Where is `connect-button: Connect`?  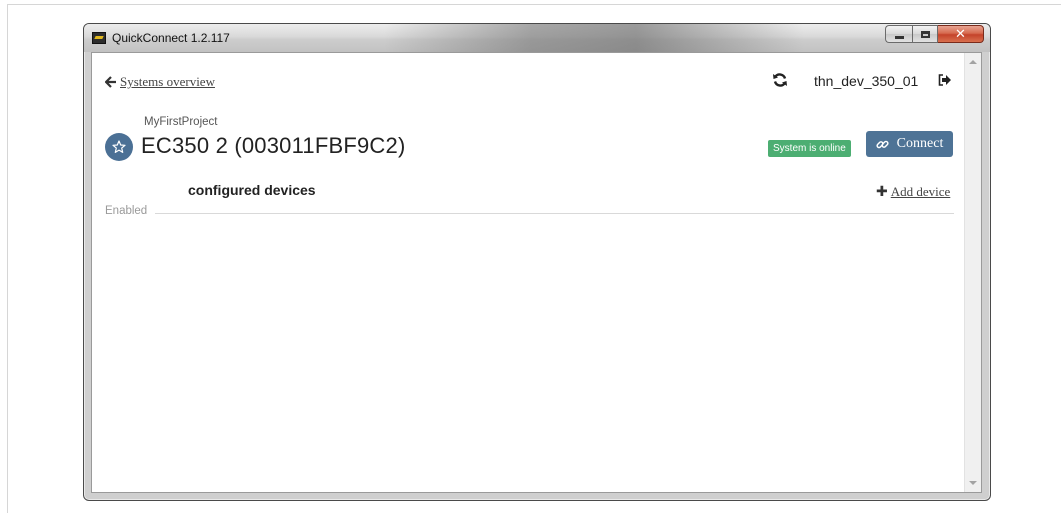
connect-button: Connect is located at coordinates (909, 144).